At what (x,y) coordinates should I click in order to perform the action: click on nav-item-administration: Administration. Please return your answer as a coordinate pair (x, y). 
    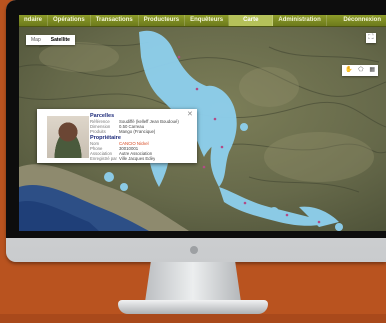
    Looking at the image, I should click on (300, 20).